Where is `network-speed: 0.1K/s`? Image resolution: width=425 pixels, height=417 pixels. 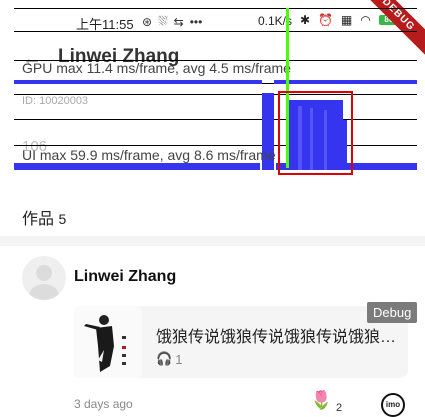 network-speed: 0.1K/s is located at coordinates (275, 21).